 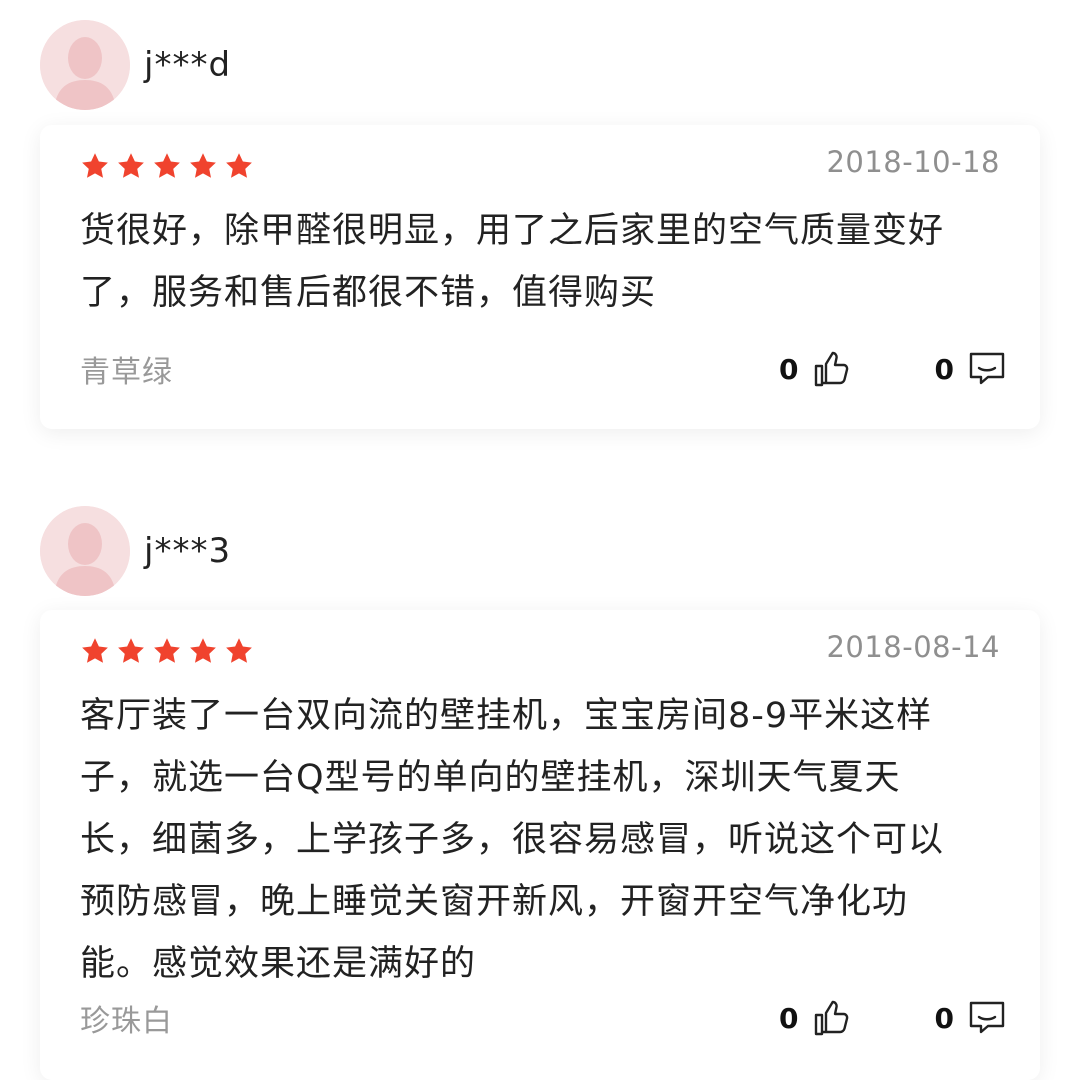 I want to click on review-text-line: 货很好，除甲醛很明显，用了之后家里的空气质量变好, so click(x=512, y=231).